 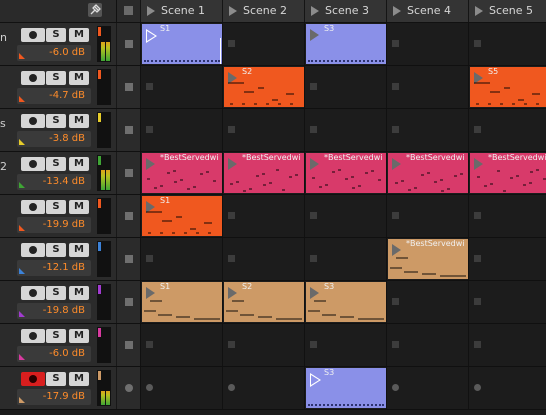 What do you see at coordinates (3, 123) in the screenshot?
I see `track-name: s` at bounding box center [3, 123].